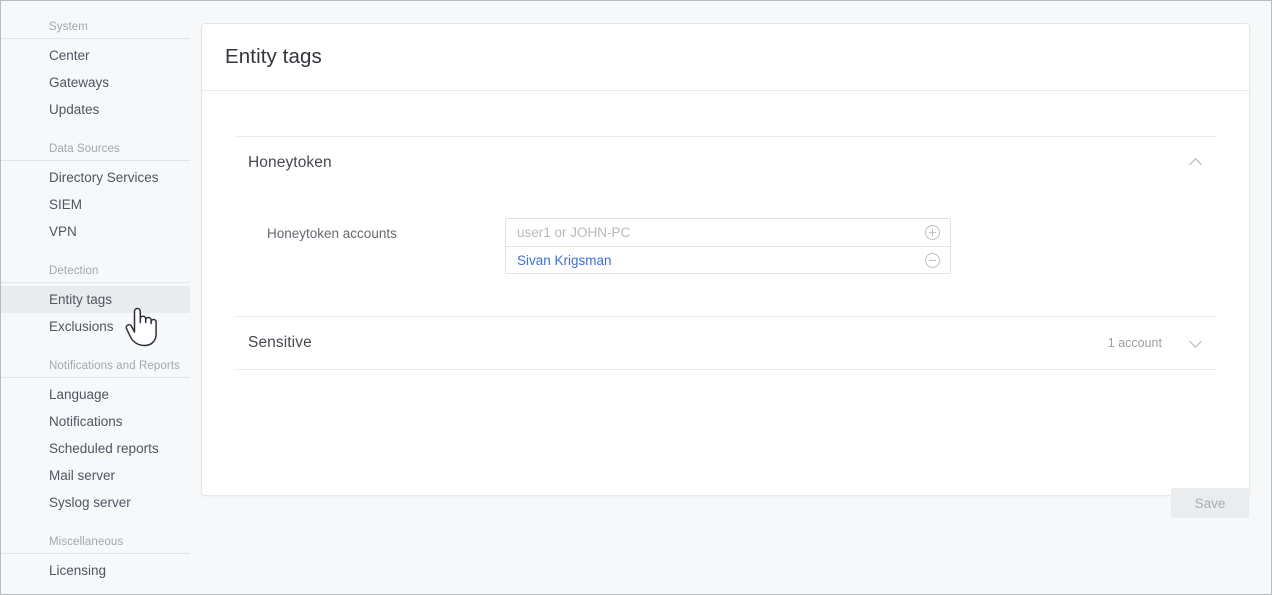 This screenshot has height=595, width=1272. I want to click on sidebar-group-items: Directory Services SIEM VPN, so click(100, 203).